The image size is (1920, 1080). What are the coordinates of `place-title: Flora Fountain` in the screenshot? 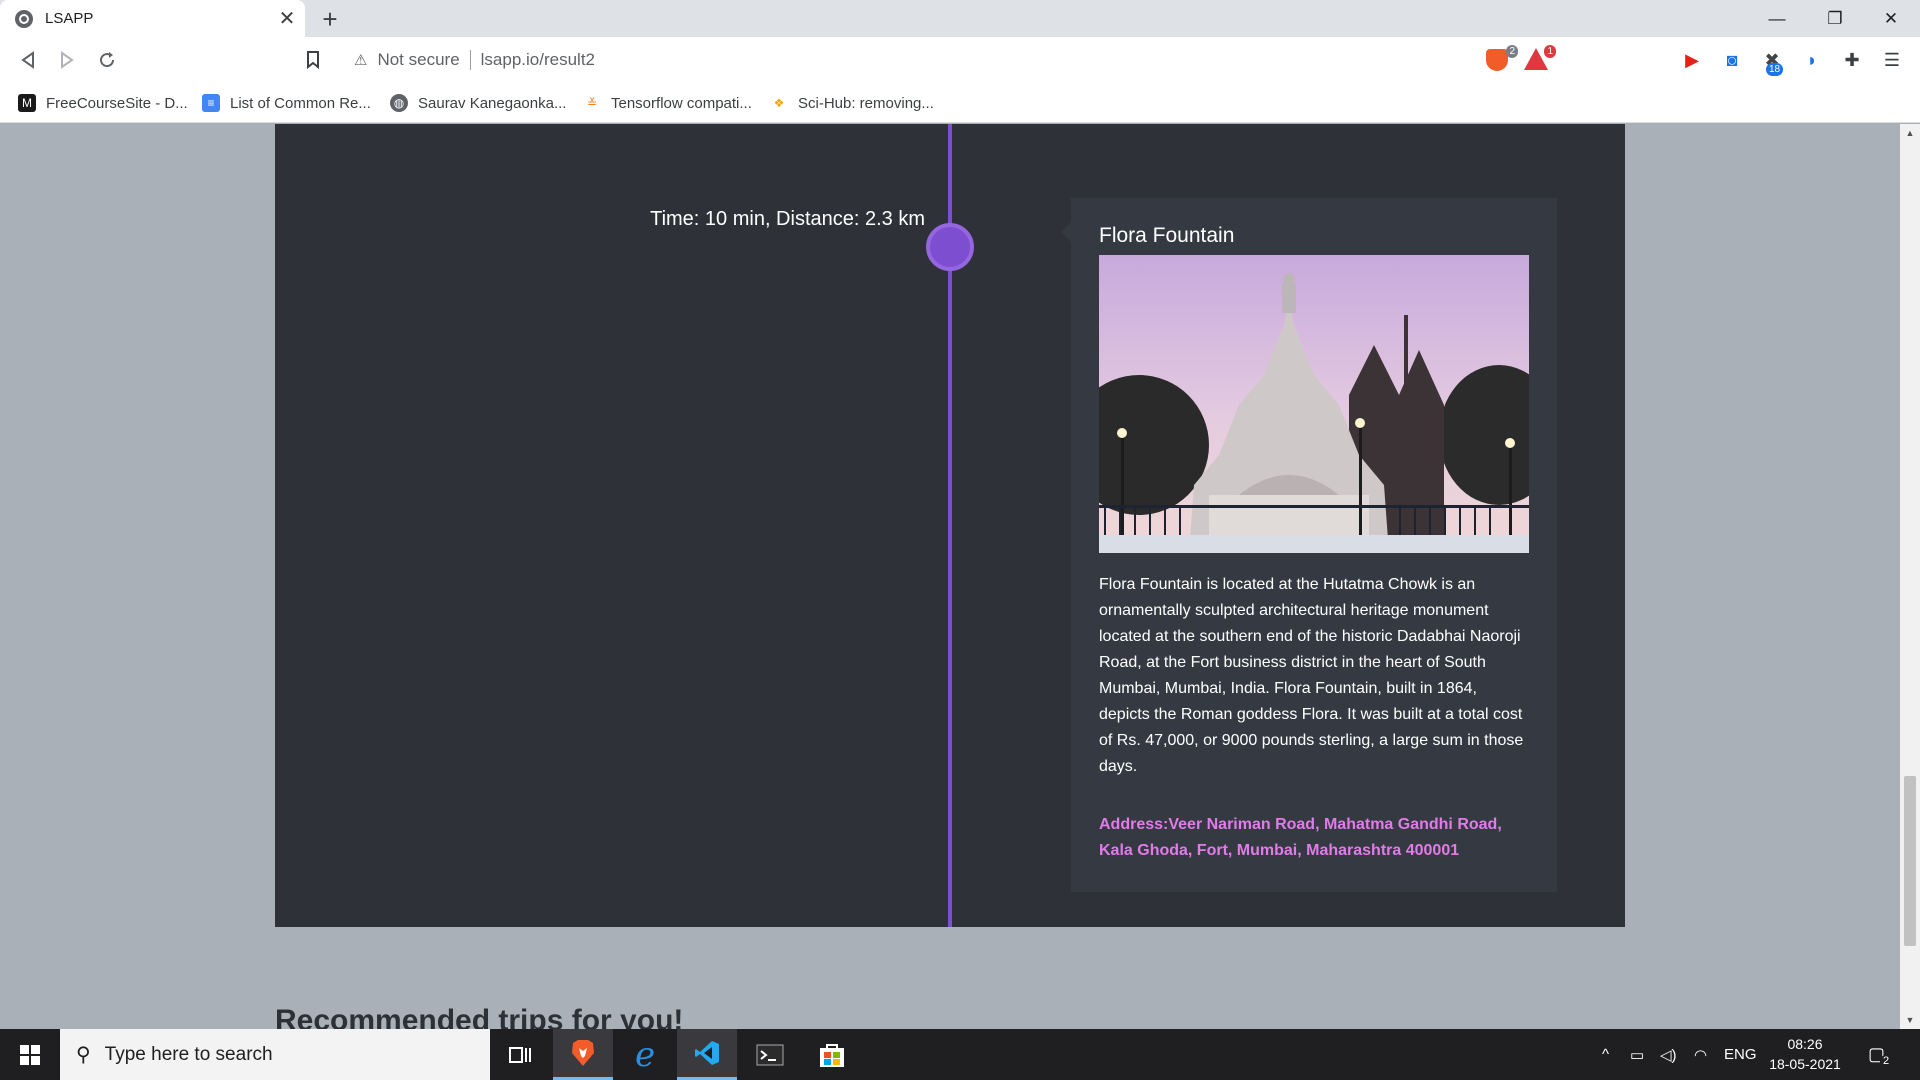 It's located at (1167, 235).